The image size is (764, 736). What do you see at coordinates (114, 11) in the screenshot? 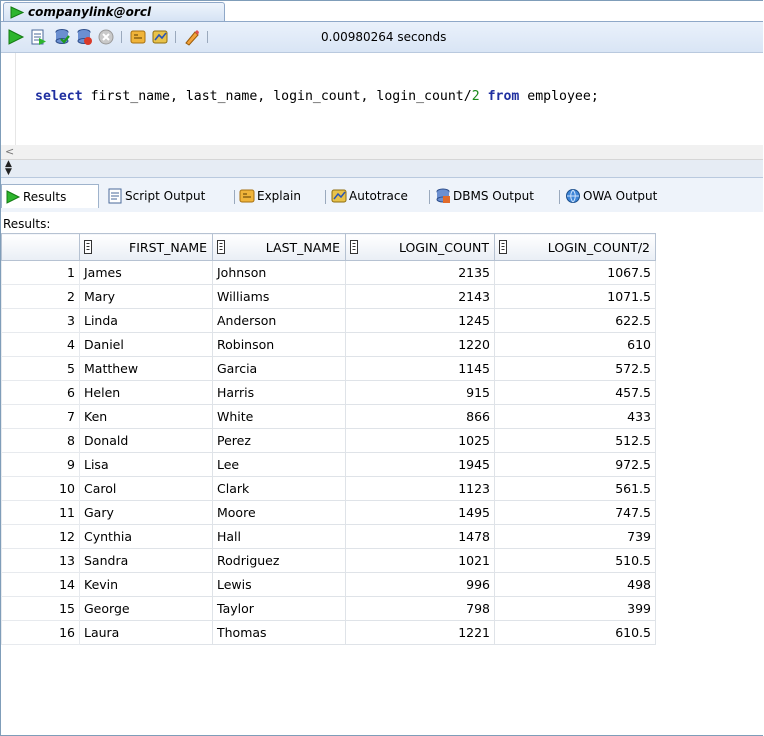
I see `document-tab-companylink: companylink@orcl` at bounding box center [114, 11].